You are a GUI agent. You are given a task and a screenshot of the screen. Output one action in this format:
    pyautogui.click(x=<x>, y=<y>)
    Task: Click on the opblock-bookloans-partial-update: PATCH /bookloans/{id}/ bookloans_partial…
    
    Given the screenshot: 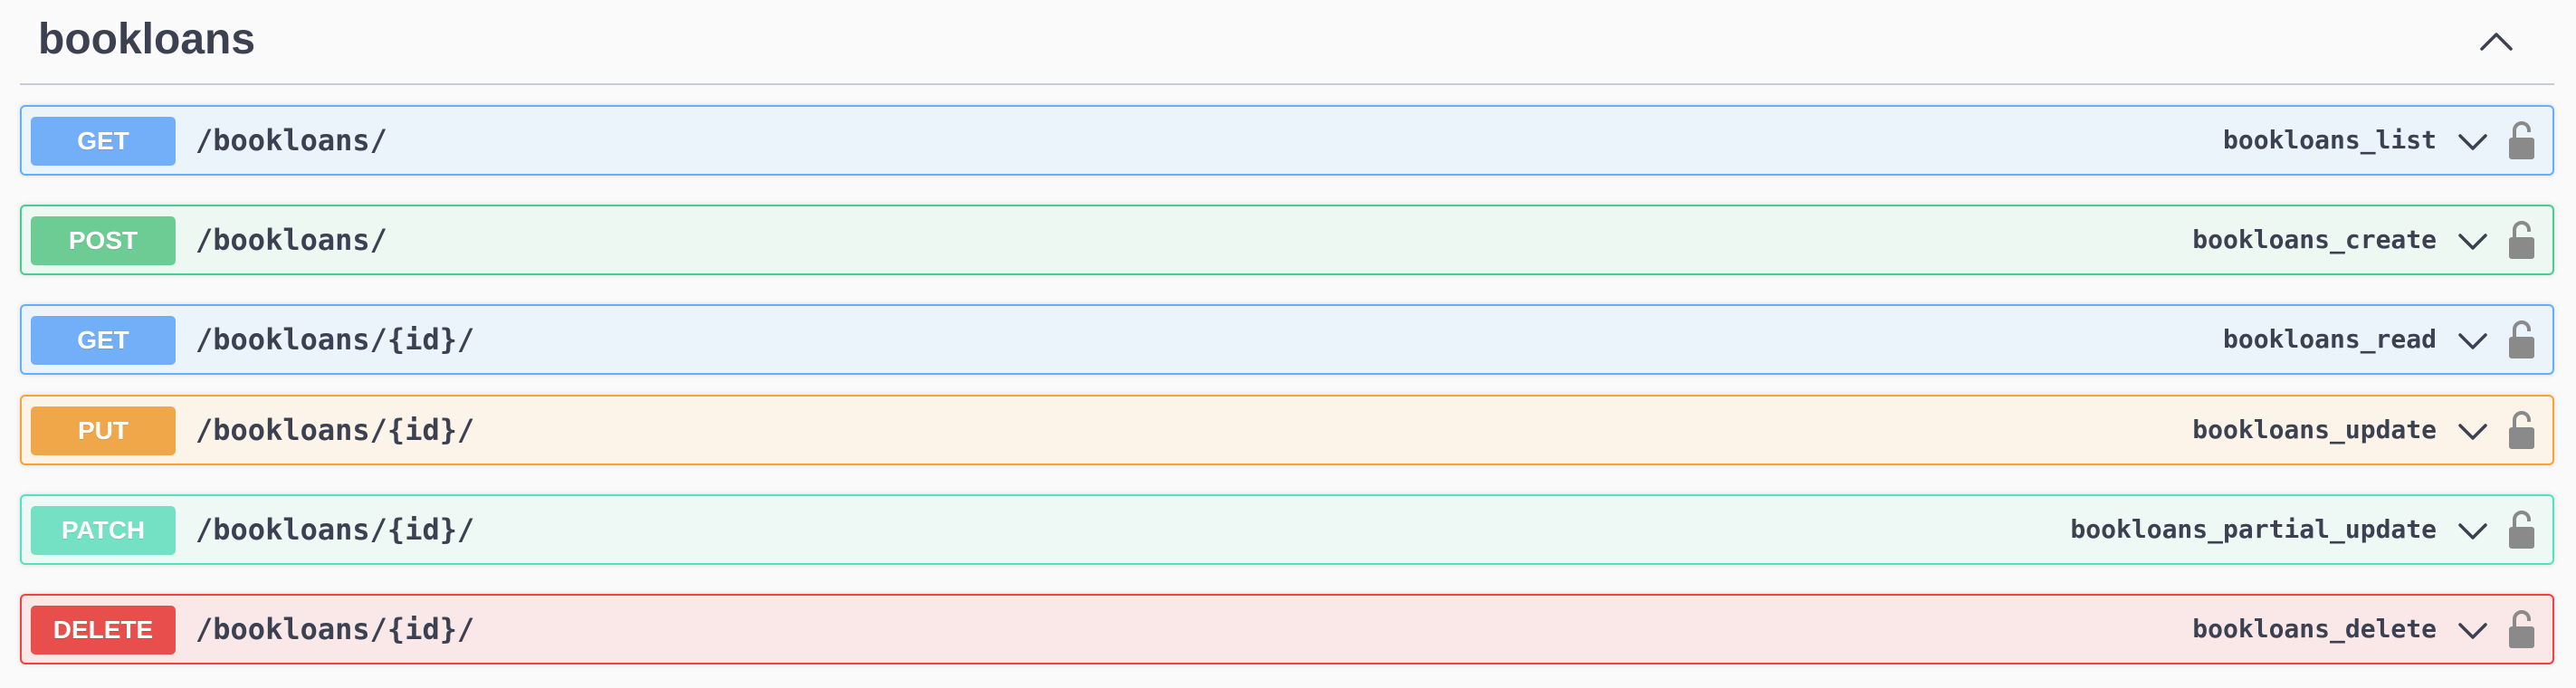 What is the action you would take?
    pyautogui.click(x=1287, y=529)
    